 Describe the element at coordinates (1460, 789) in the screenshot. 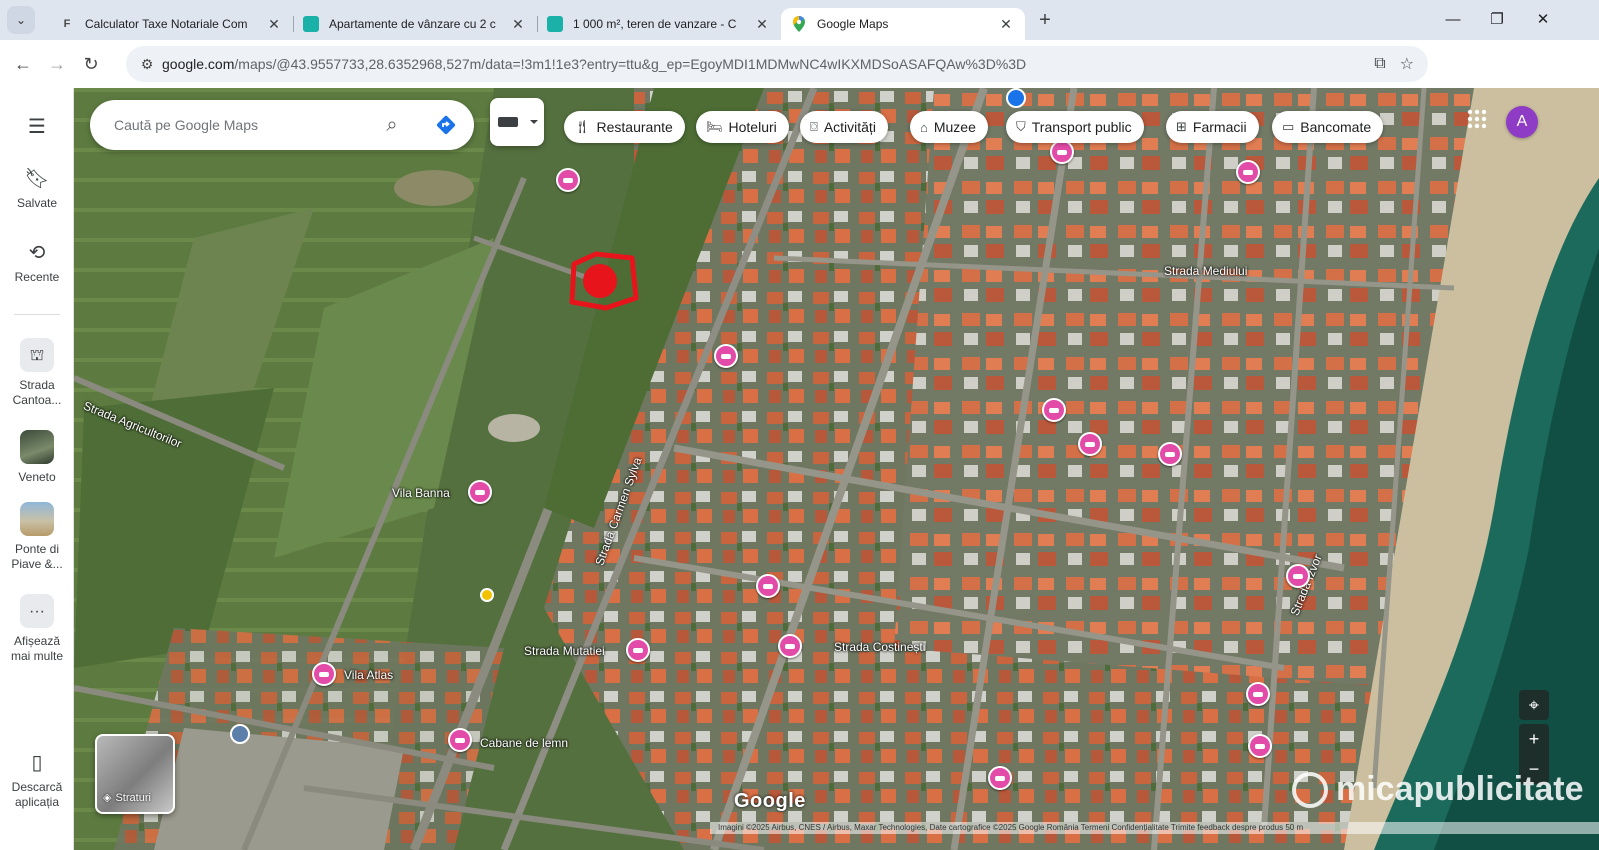

I see `watermark-text: micapublicitate` at that location.